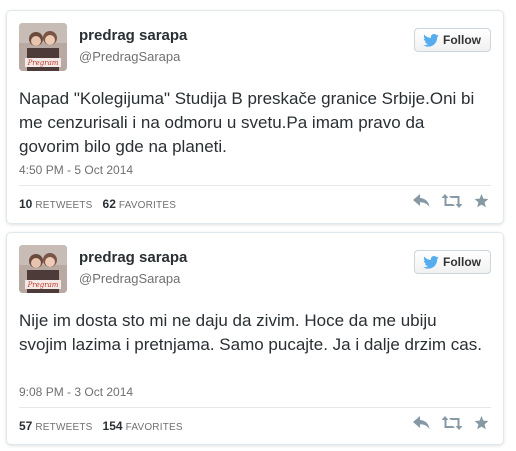  I want to click on favorites-stat: 154 FAVORITES, so click(143, 426).